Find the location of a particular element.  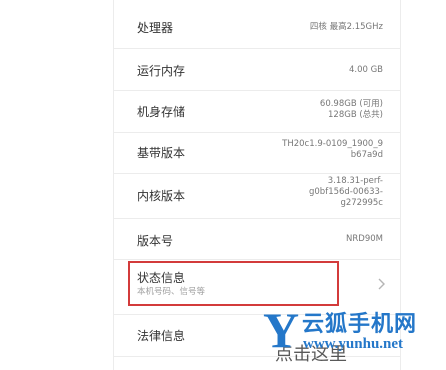

row-value-storage: 60.98GB (可用) 128GB (总共) is located at coordinates (351, 110).